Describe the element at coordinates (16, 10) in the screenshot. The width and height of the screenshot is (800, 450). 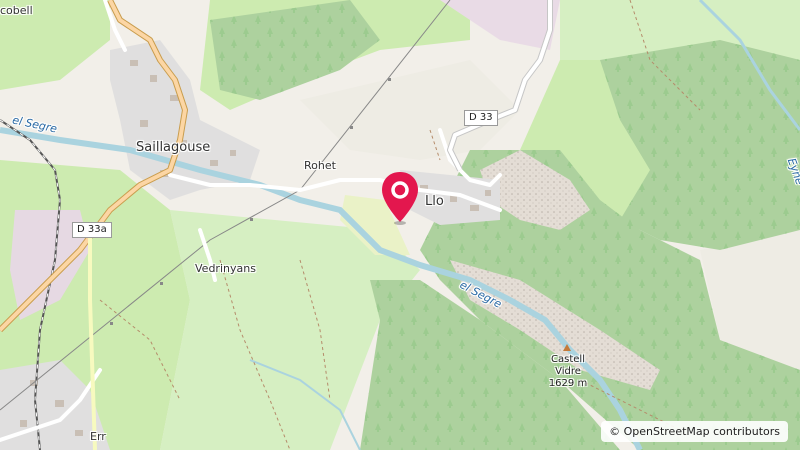
I see `place-label-fragment: cobell` at that location.